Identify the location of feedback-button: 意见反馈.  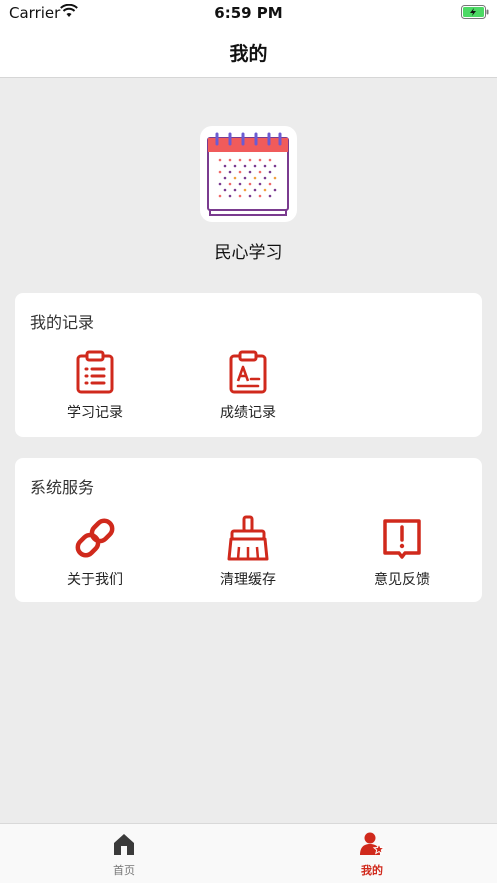
(402, 552).